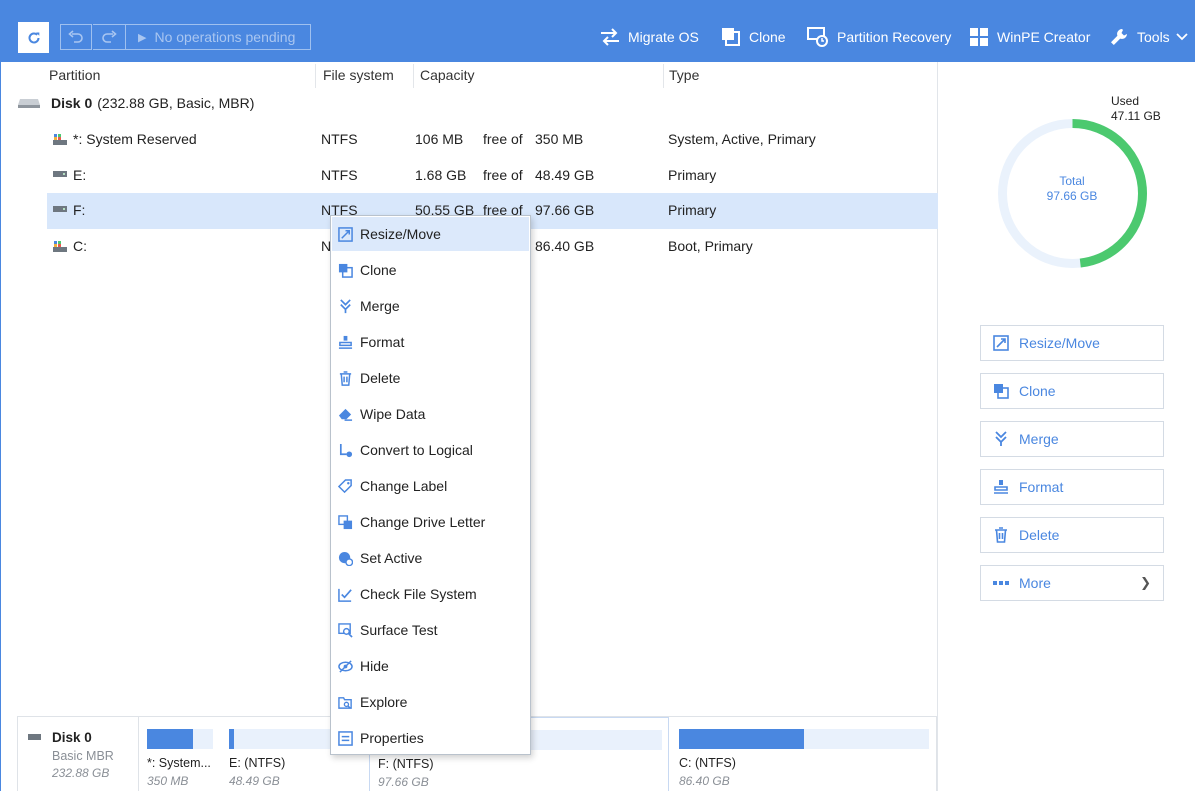 Image resolution: width=1195 pixels, height=791 pixels. I want to click on partition-type: System, Active, Primary, so click(742, 139).